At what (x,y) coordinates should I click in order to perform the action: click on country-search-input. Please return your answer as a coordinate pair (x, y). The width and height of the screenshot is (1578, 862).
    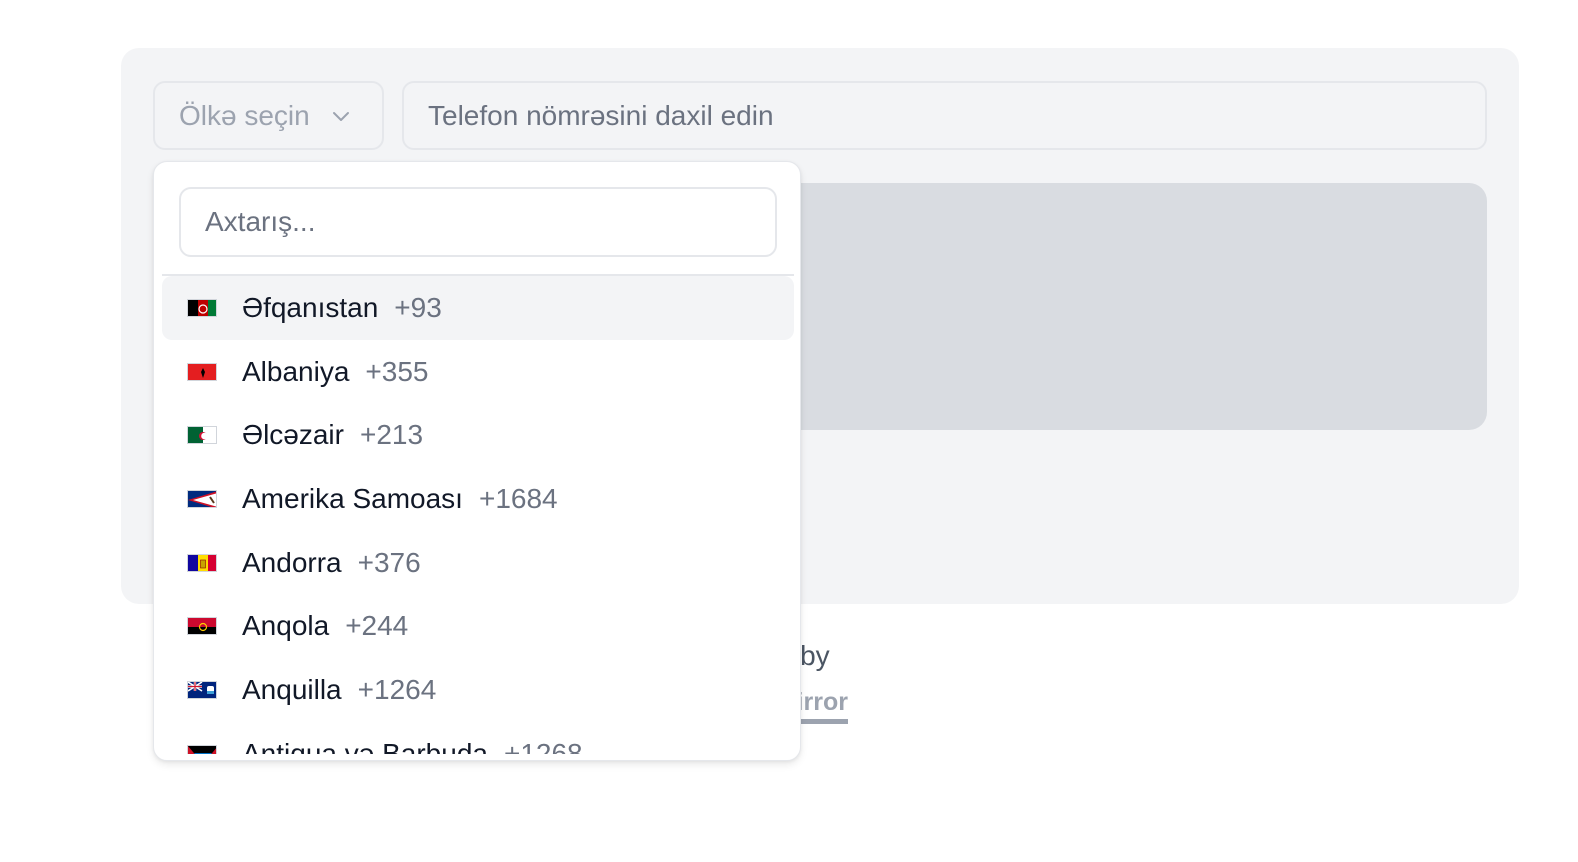
    Looking at the image, I should click on (478, 222).